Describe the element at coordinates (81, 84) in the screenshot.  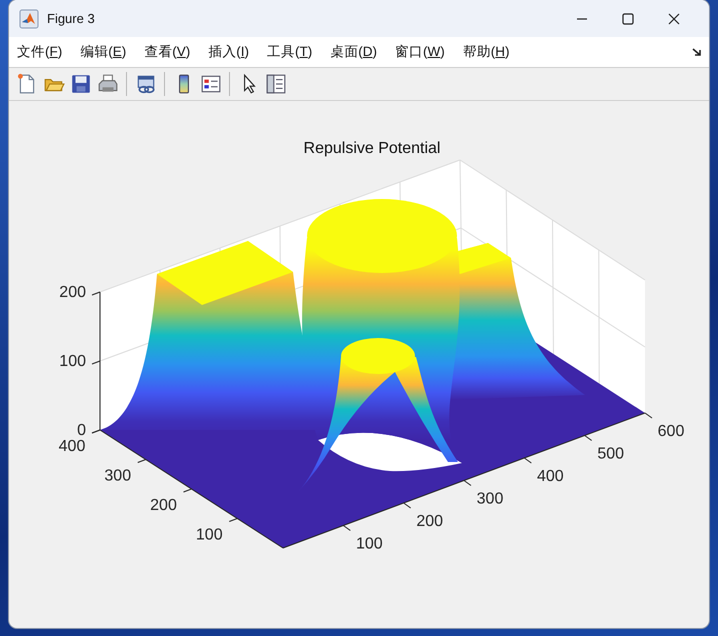
I see `save-icon` at that location.